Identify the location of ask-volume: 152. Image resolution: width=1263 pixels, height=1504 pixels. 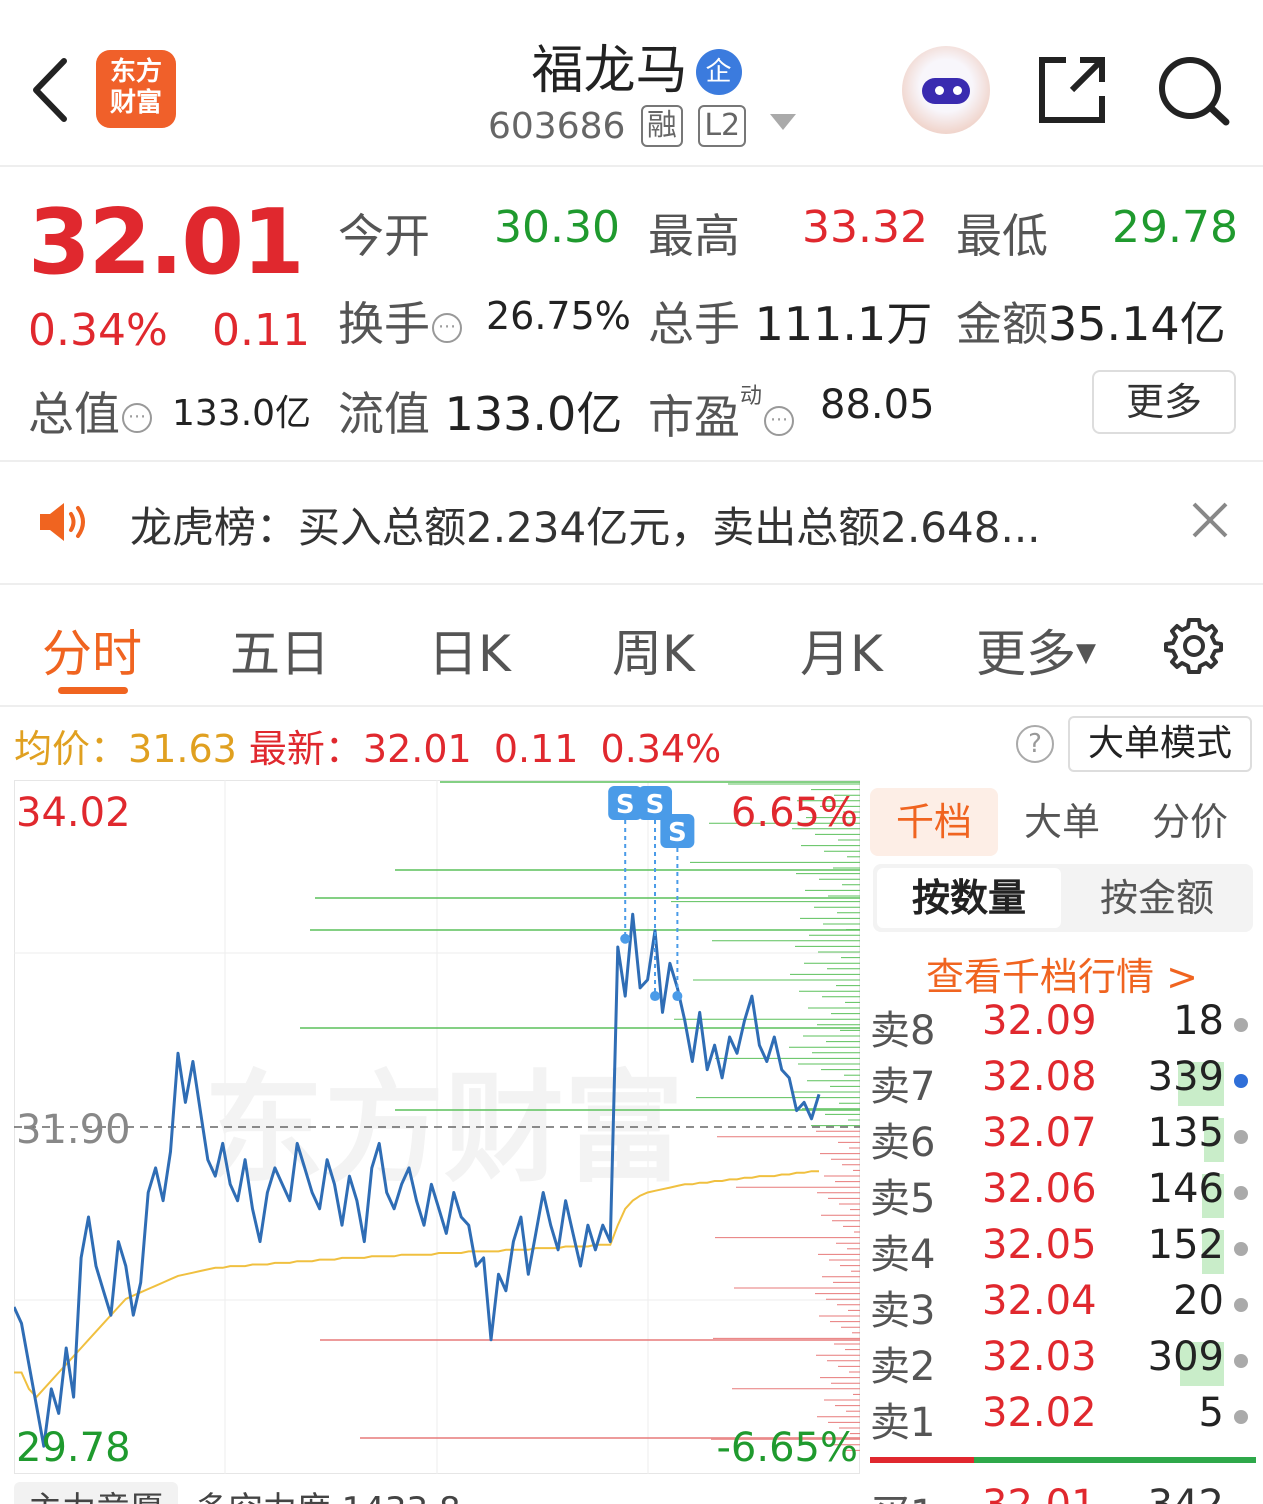
(1185, 1245).